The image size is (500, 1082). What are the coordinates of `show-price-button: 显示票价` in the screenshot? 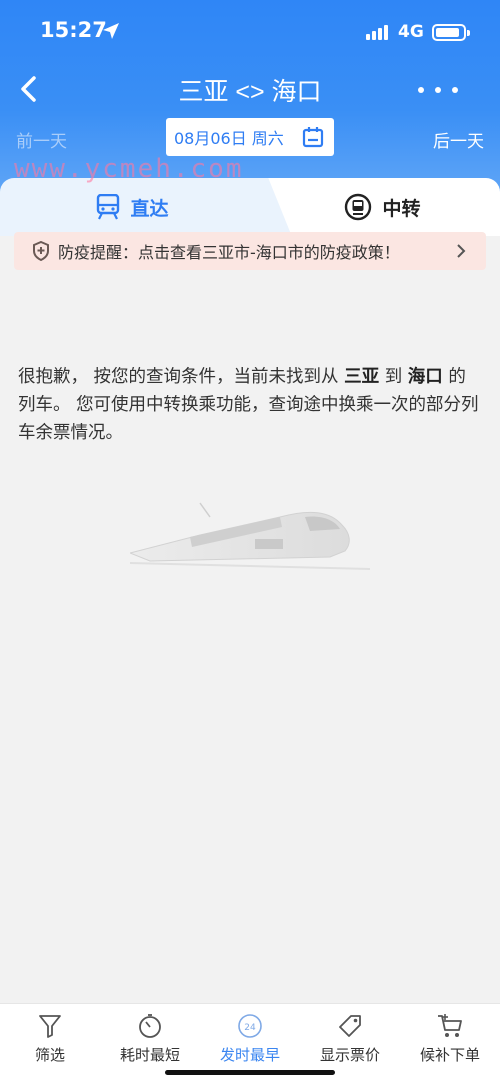 It's located at (350, 1038).